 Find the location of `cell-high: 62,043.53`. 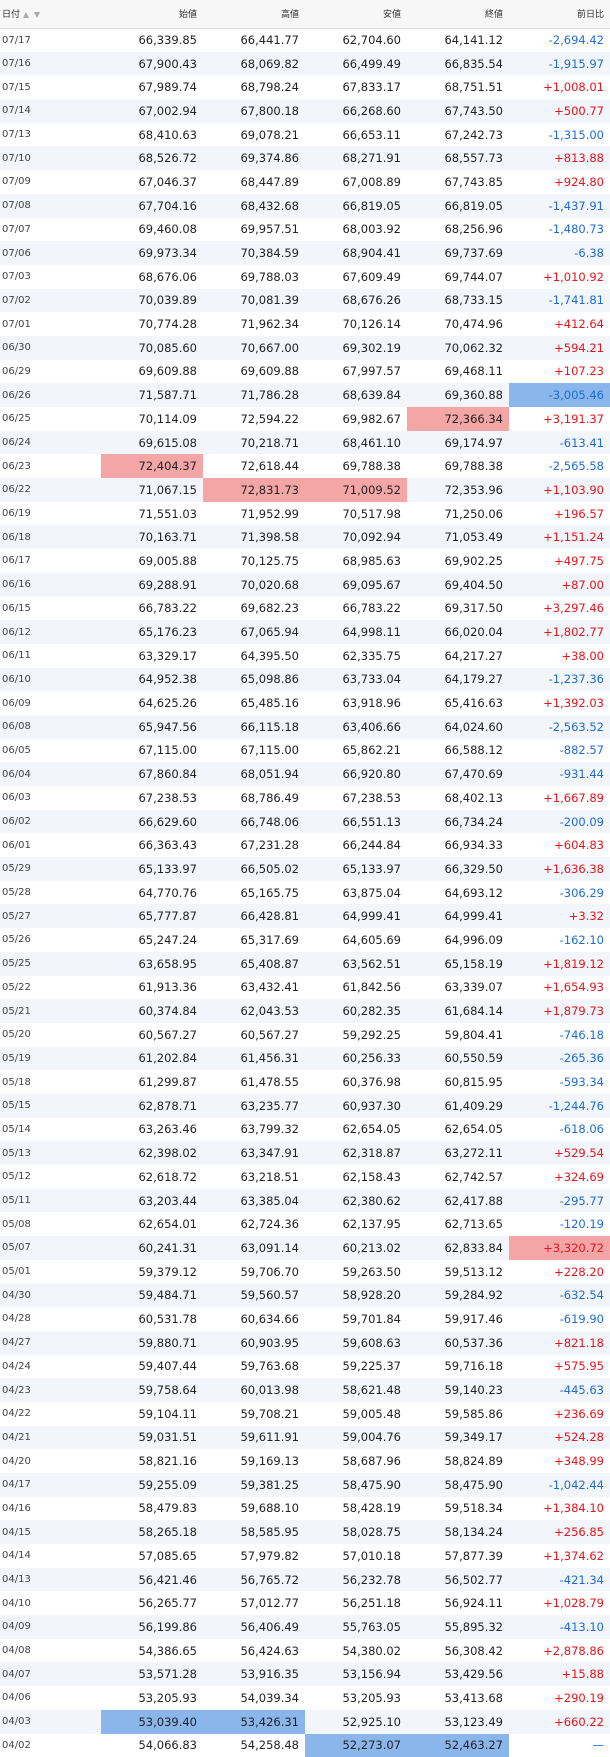

cell-high: 62,043.53 is located at coordinates (254, 1011).